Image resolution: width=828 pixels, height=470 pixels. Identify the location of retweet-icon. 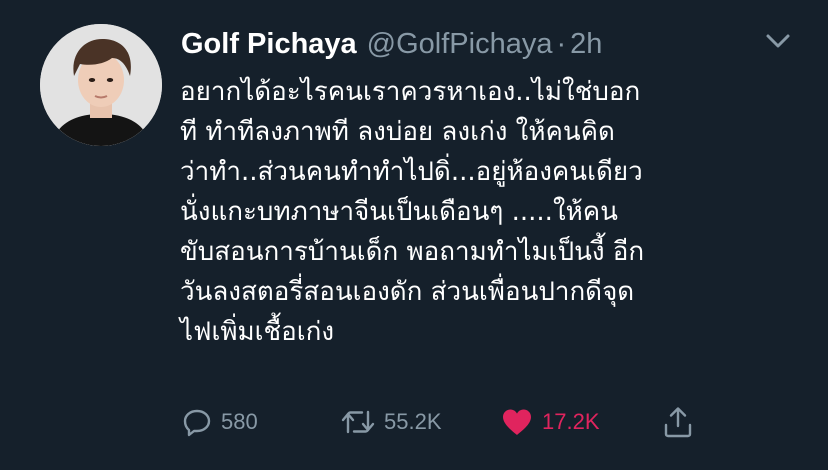
(358, 422).